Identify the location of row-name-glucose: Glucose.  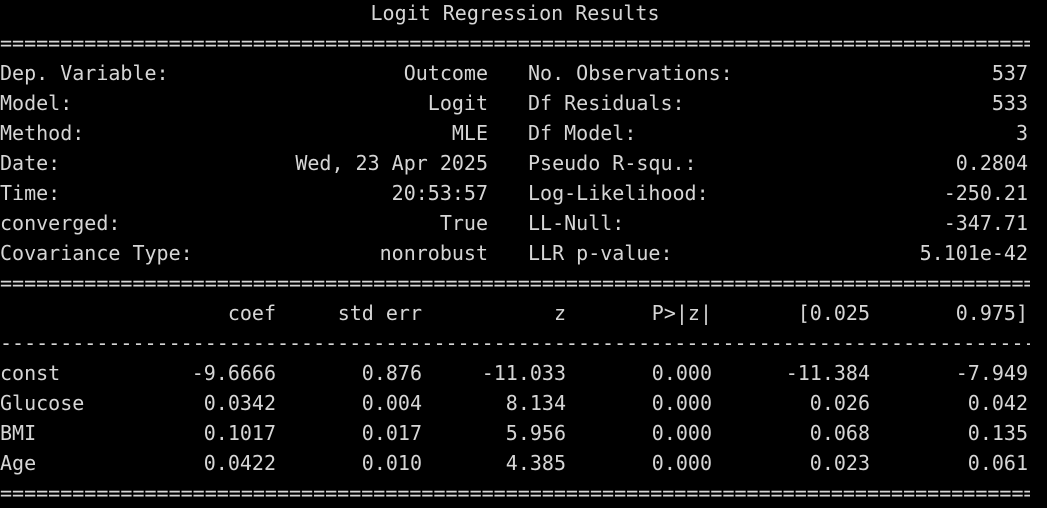
(42, 403).